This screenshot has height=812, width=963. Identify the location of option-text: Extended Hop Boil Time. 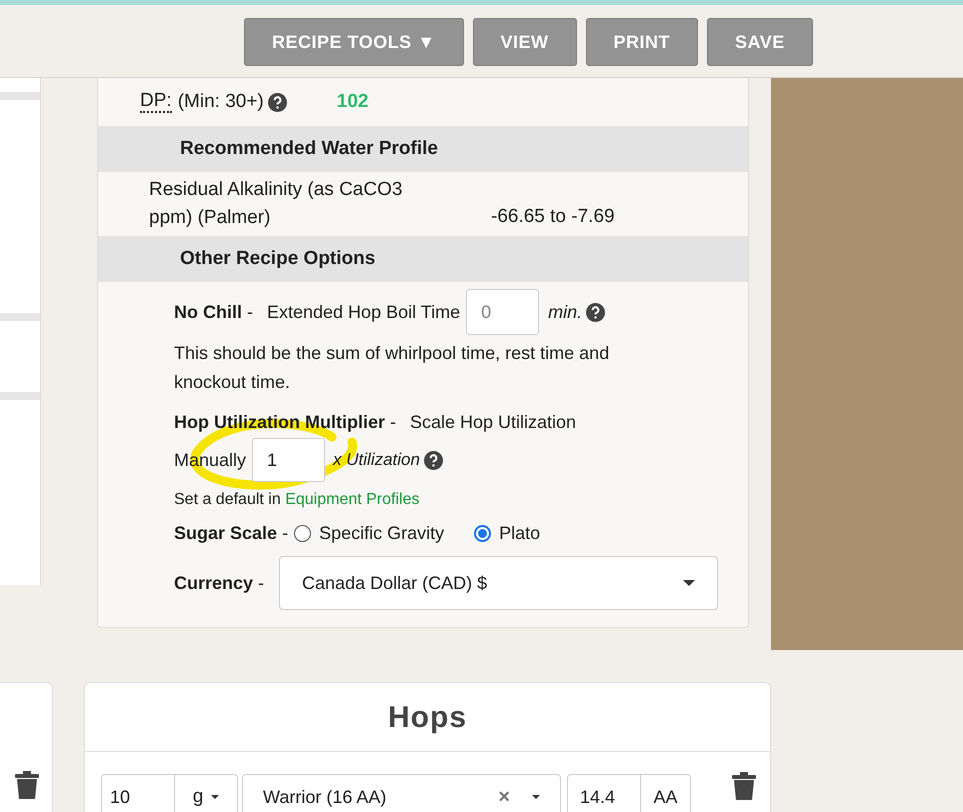
(363, 312).